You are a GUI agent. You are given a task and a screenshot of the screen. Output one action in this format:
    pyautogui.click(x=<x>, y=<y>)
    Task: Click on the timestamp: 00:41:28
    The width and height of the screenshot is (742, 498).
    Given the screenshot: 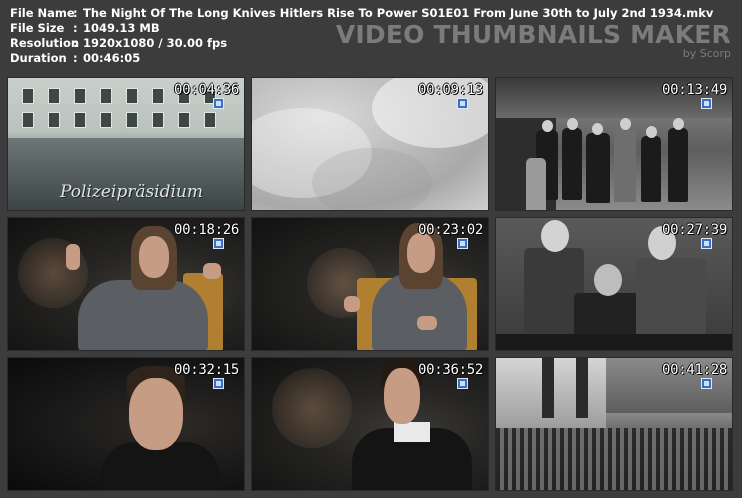 What is the action you would take?
    pyautogui.click(x=694, y=370)
    